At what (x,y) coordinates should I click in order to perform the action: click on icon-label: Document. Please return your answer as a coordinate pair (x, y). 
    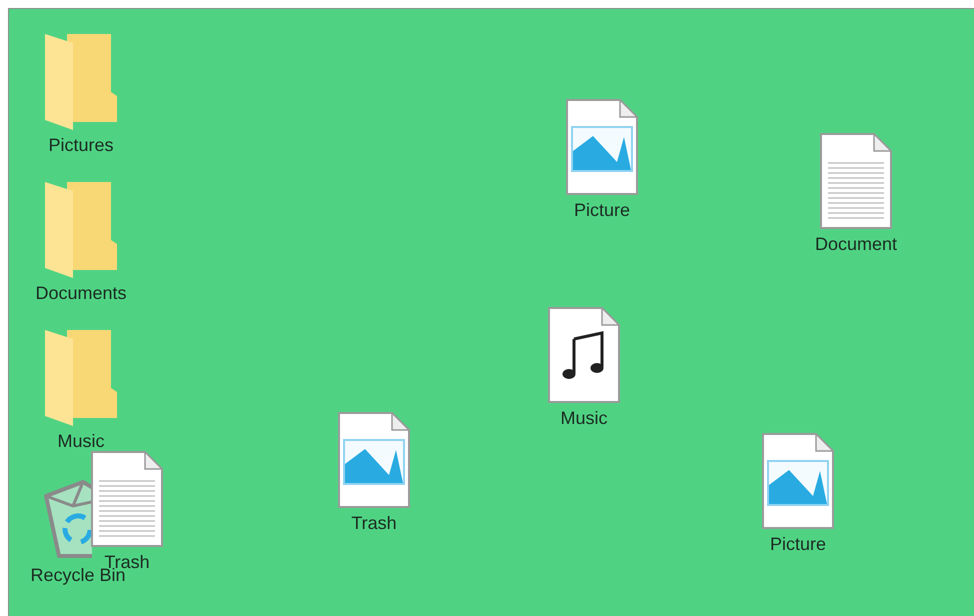
    Looking at the image, I should click on (856, 245).